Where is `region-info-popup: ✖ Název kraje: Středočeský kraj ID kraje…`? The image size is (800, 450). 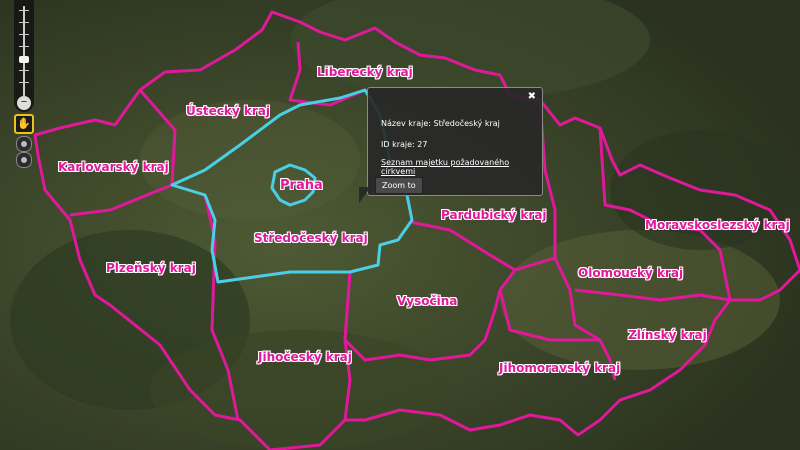
region-info-popup: ✖ Název kraje: Středočeský kraj ID kraje… is located at coordinates (455, 141).